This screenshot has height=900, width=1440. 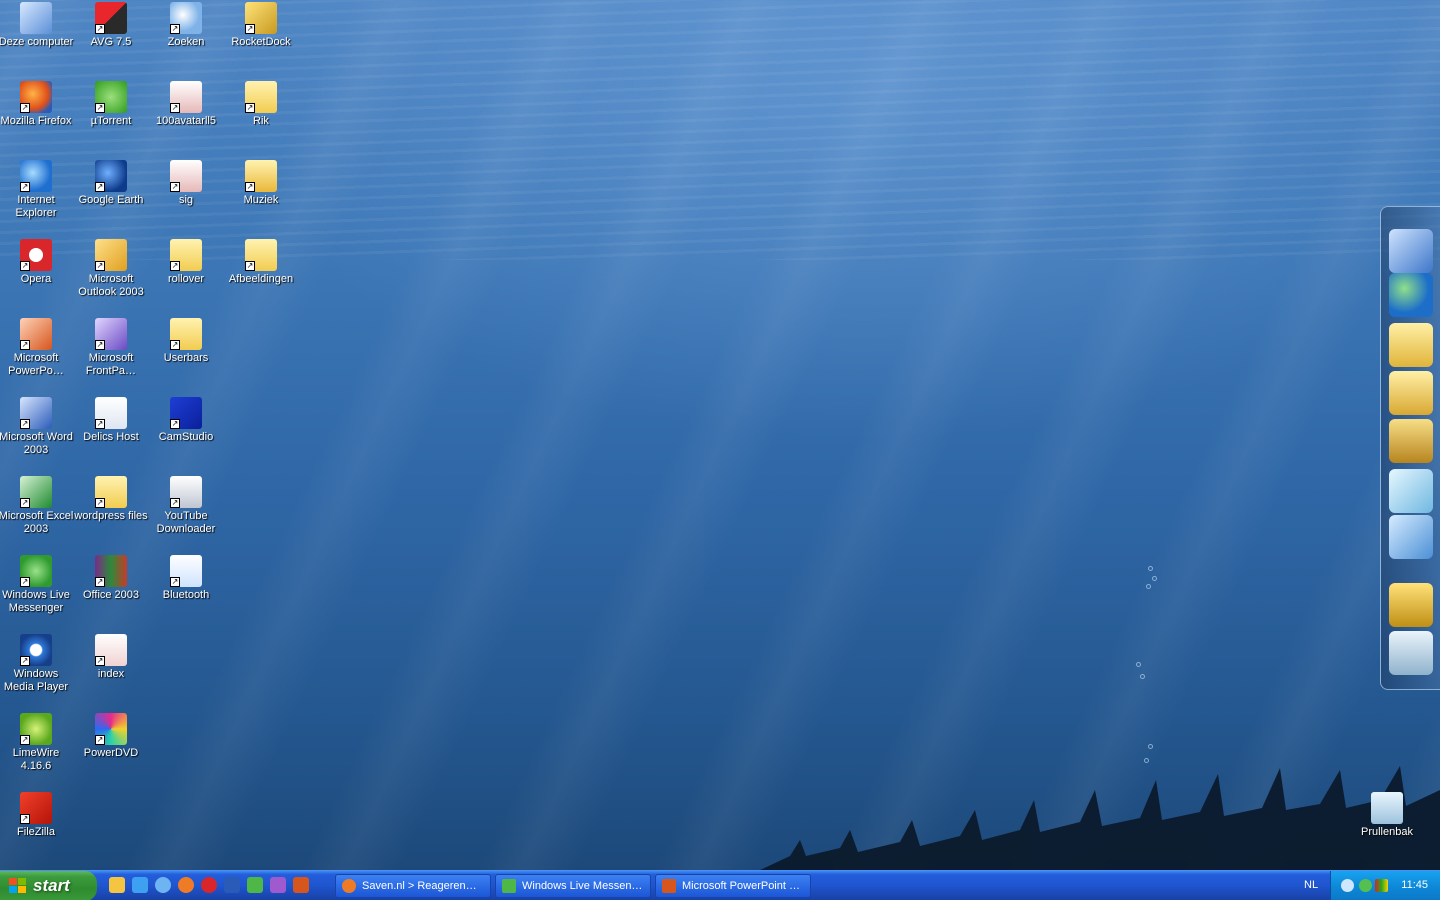 I want to click on folder-icon: ↗, so click(x=186, y=255).